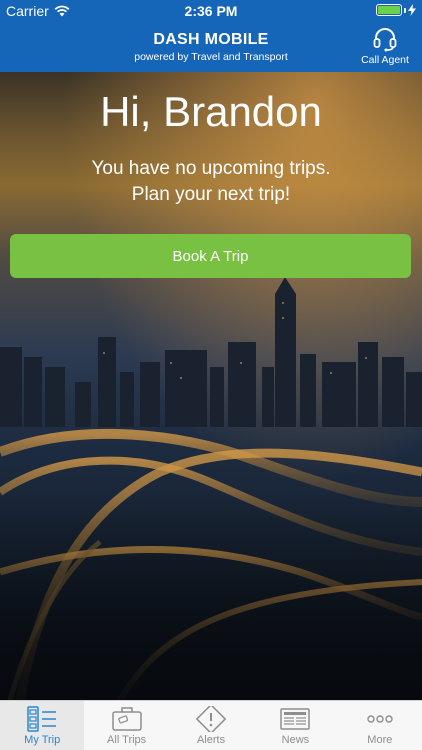 The width and height of the screenshot is (422, 750). I want to click on tab-more: More, so click(380, 725).